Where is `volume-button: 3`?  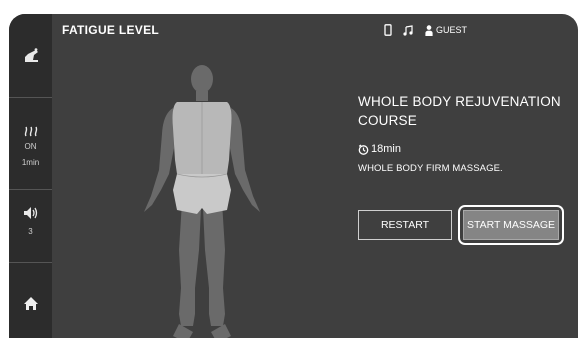 volume-button: 3 is located at coordinates (30, 221).